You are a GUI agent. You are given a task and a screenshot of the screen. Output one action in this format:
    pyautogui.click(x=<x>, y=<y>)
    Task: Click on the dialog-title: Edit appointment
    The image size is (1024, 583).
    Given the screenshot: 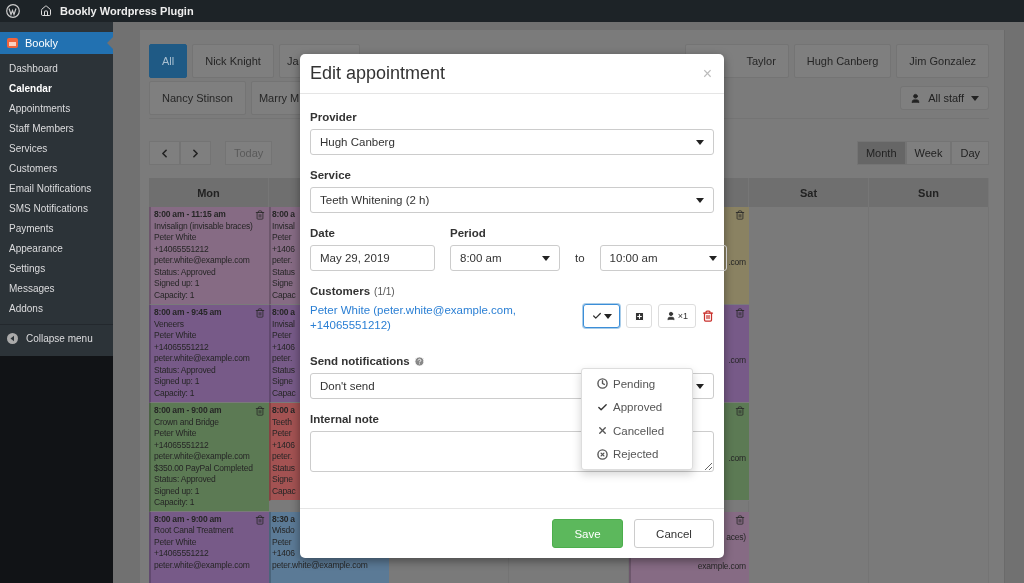 What is the action you would take?
    pyautogui.click(x=378, y=73)
    